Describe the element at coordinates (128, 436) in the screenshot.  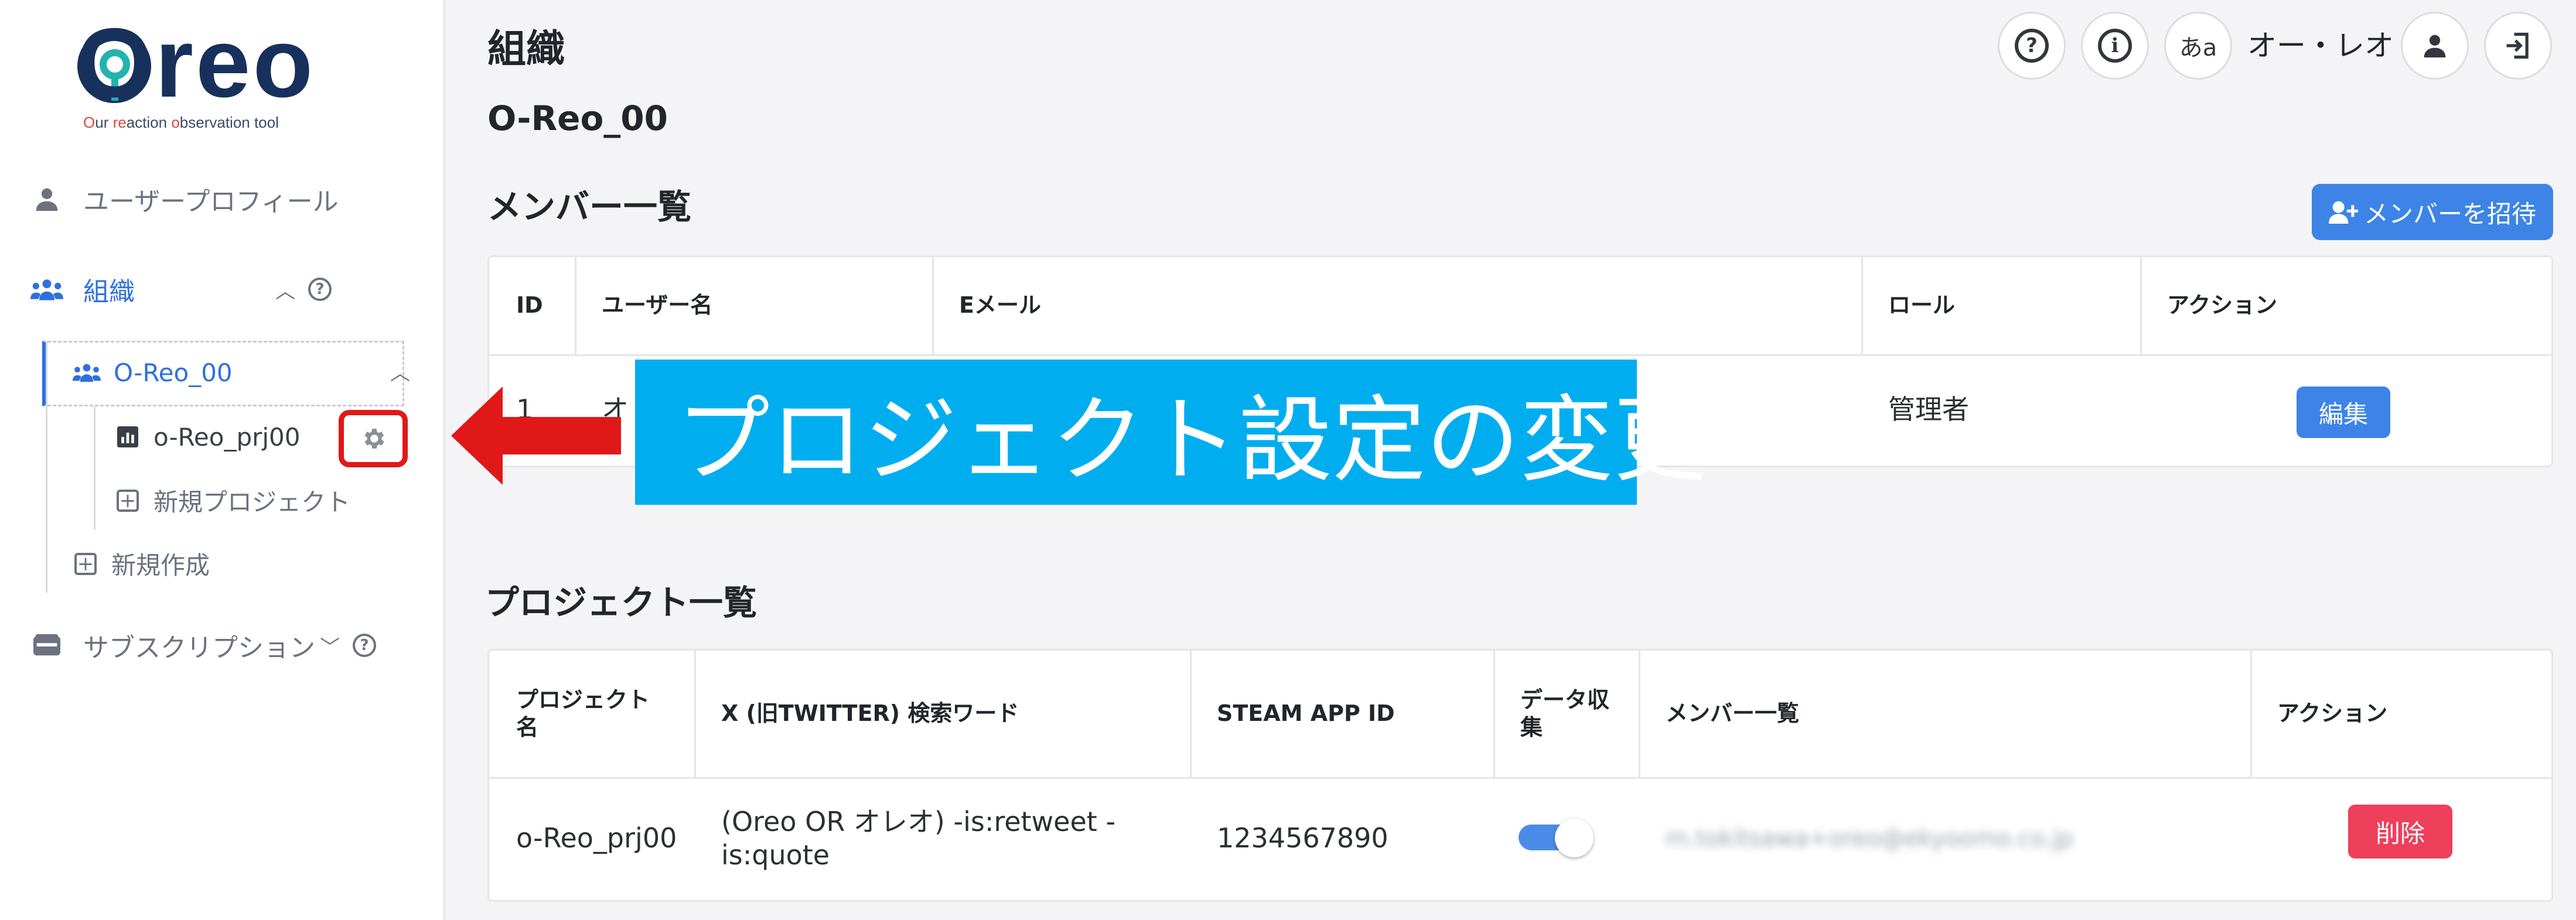
I see `bar-chart-icon` at that location.